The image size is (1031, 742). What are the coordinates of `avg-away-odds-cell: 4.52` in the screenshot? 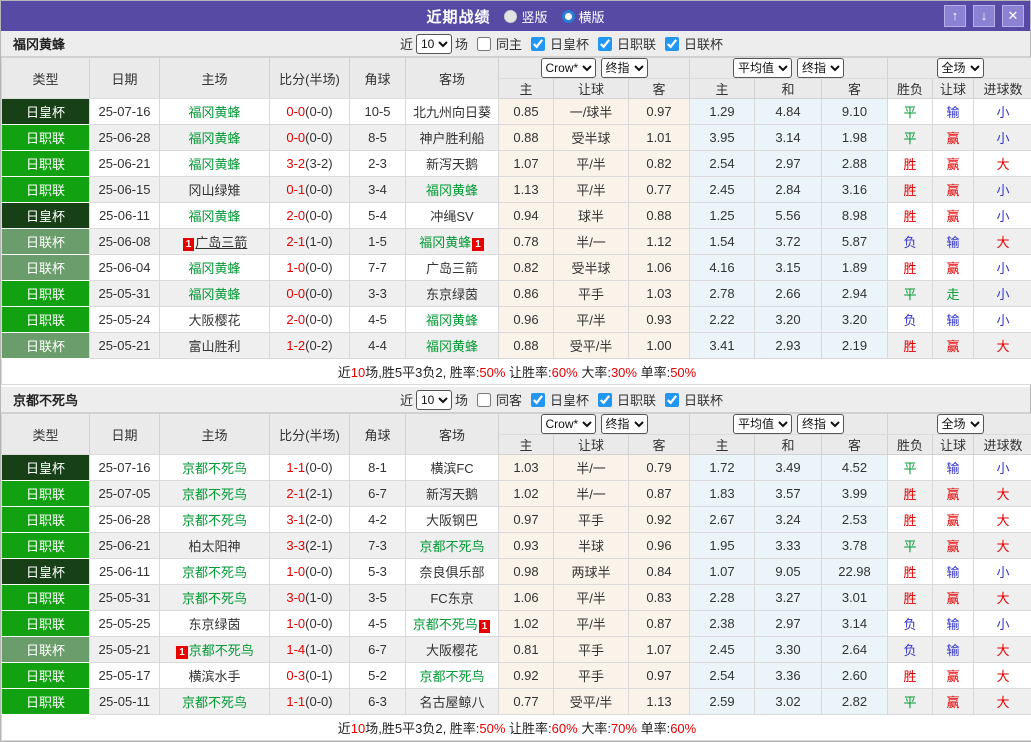 It's located at (855, 468).